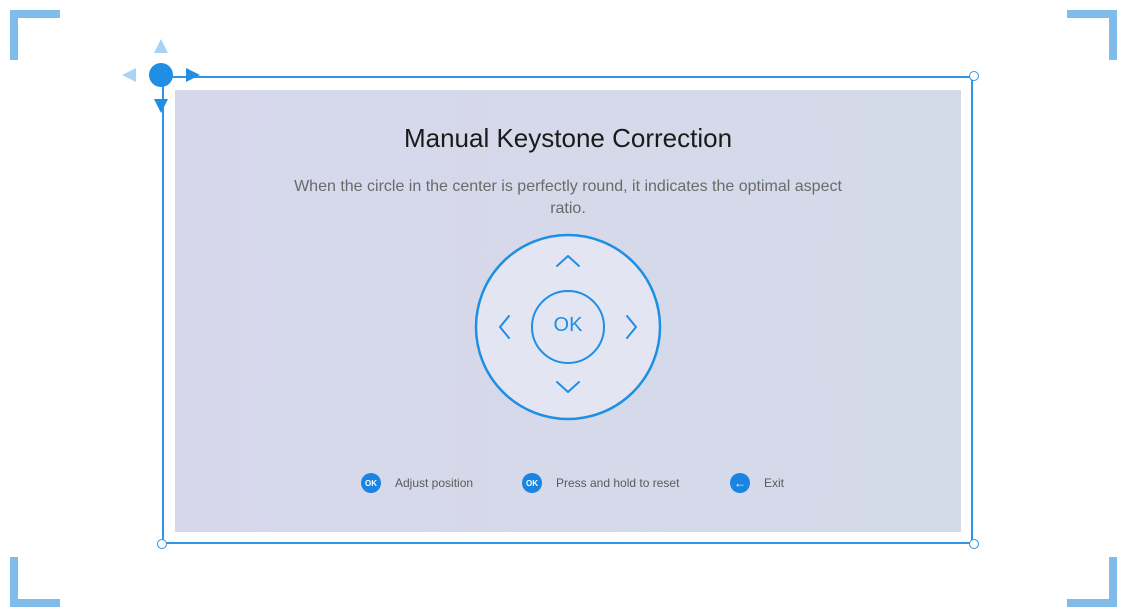 This screenshot has width=1127, height=609. What do you see at coordinates (434, 483) in the screenshot?
I see `hint-label: Adjust position` at bounding box center [434, 483].